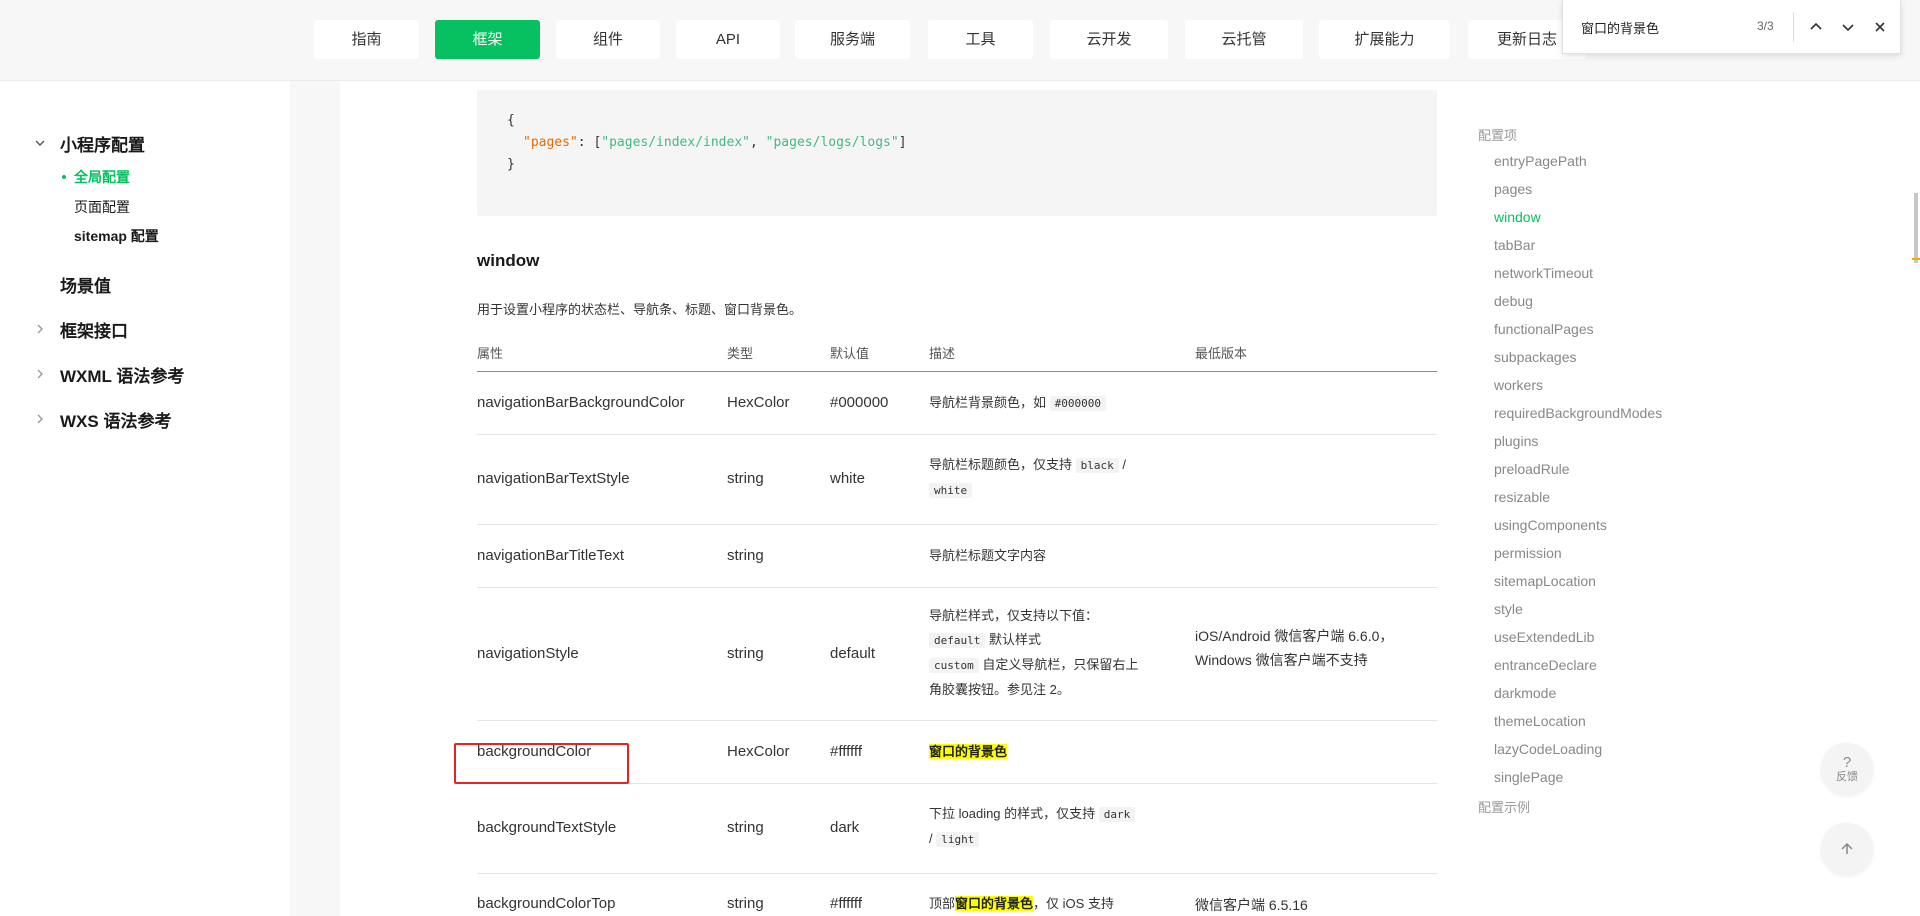 The width and height of the screenshot is (1920, 916). I want to click on toc-item: sitemapLocation, so click(1545, 581).